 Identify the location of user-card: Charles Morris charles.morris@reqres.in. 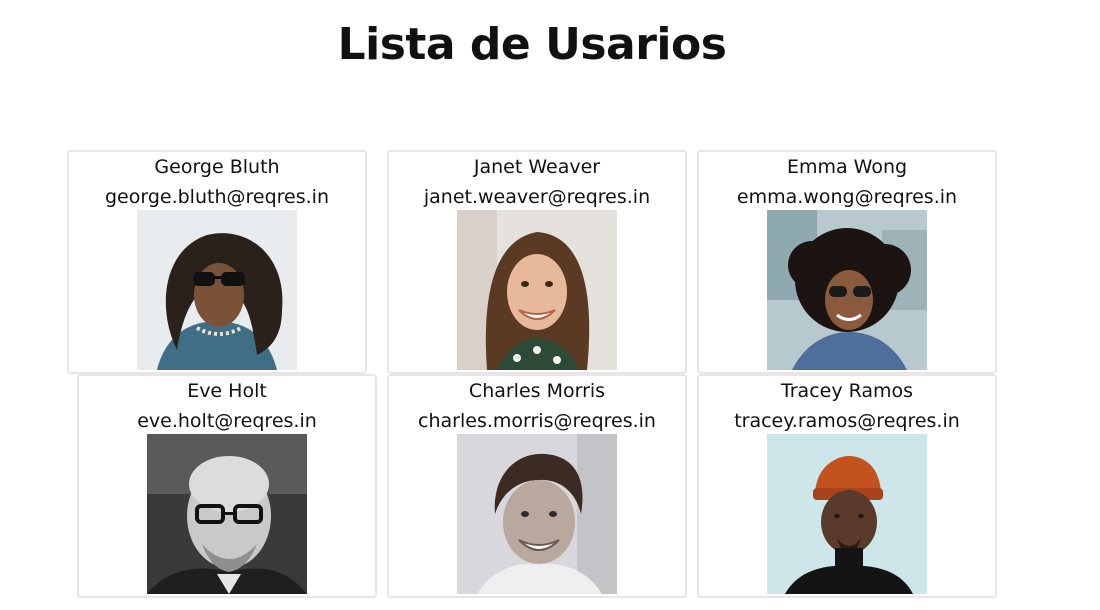
(537, 486).